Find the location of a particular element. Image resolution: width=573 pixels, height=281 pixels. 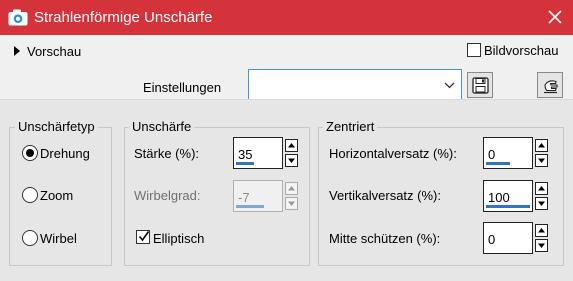

hand-pointer-icon is located at coordinates (551, 87).